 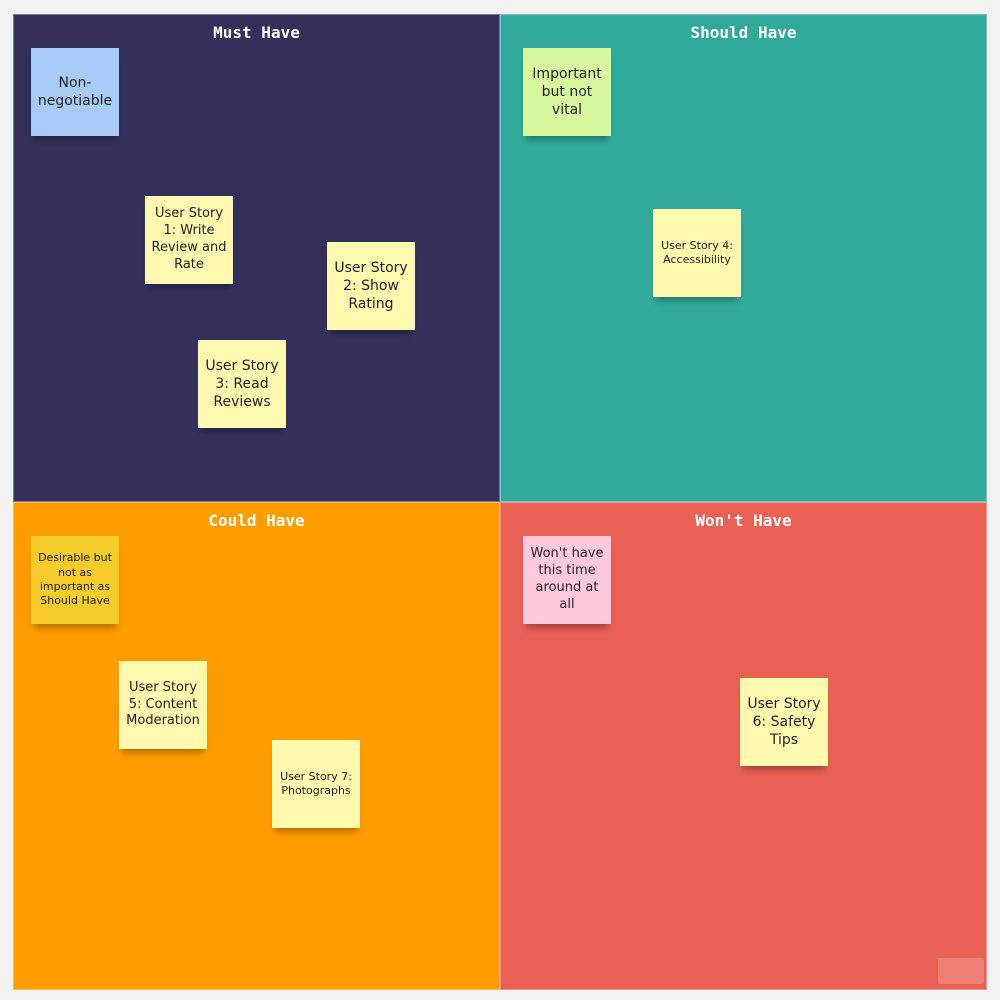 I want to click on note-user-story-7: User Story 7: Photographs, so click(x=316, y=784).